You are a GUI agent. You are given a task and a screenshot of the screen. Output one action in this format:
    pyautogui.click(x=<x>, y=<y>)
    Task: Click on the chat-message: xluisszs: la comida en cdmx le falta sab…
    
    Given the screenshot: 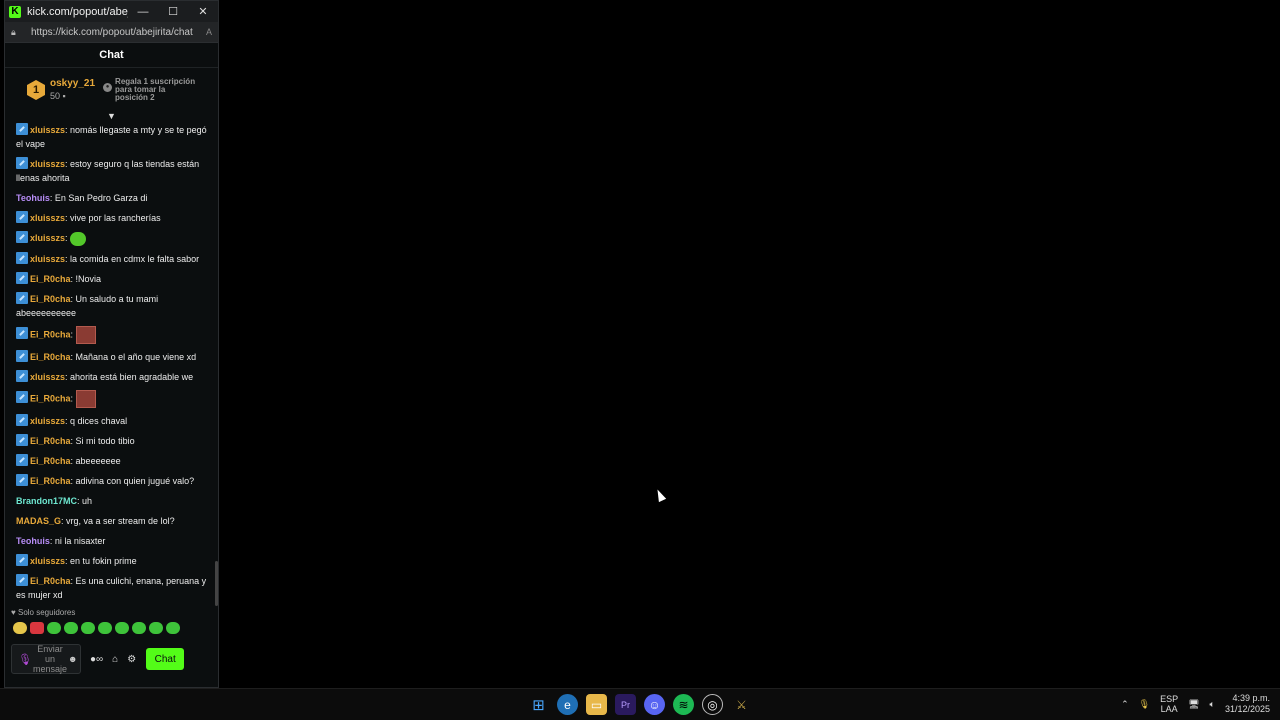 What is the action you would take?
    pyautogui.click(x=113, y=258)
    